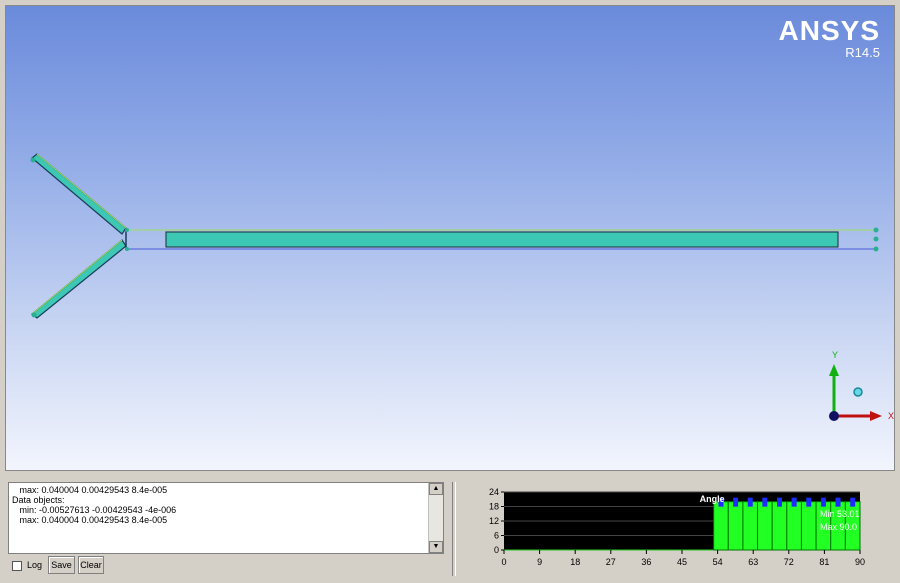 The height and width of the screenshot is (583, 900). I want to click on brand-name: ANSYS, so click(829, 30).